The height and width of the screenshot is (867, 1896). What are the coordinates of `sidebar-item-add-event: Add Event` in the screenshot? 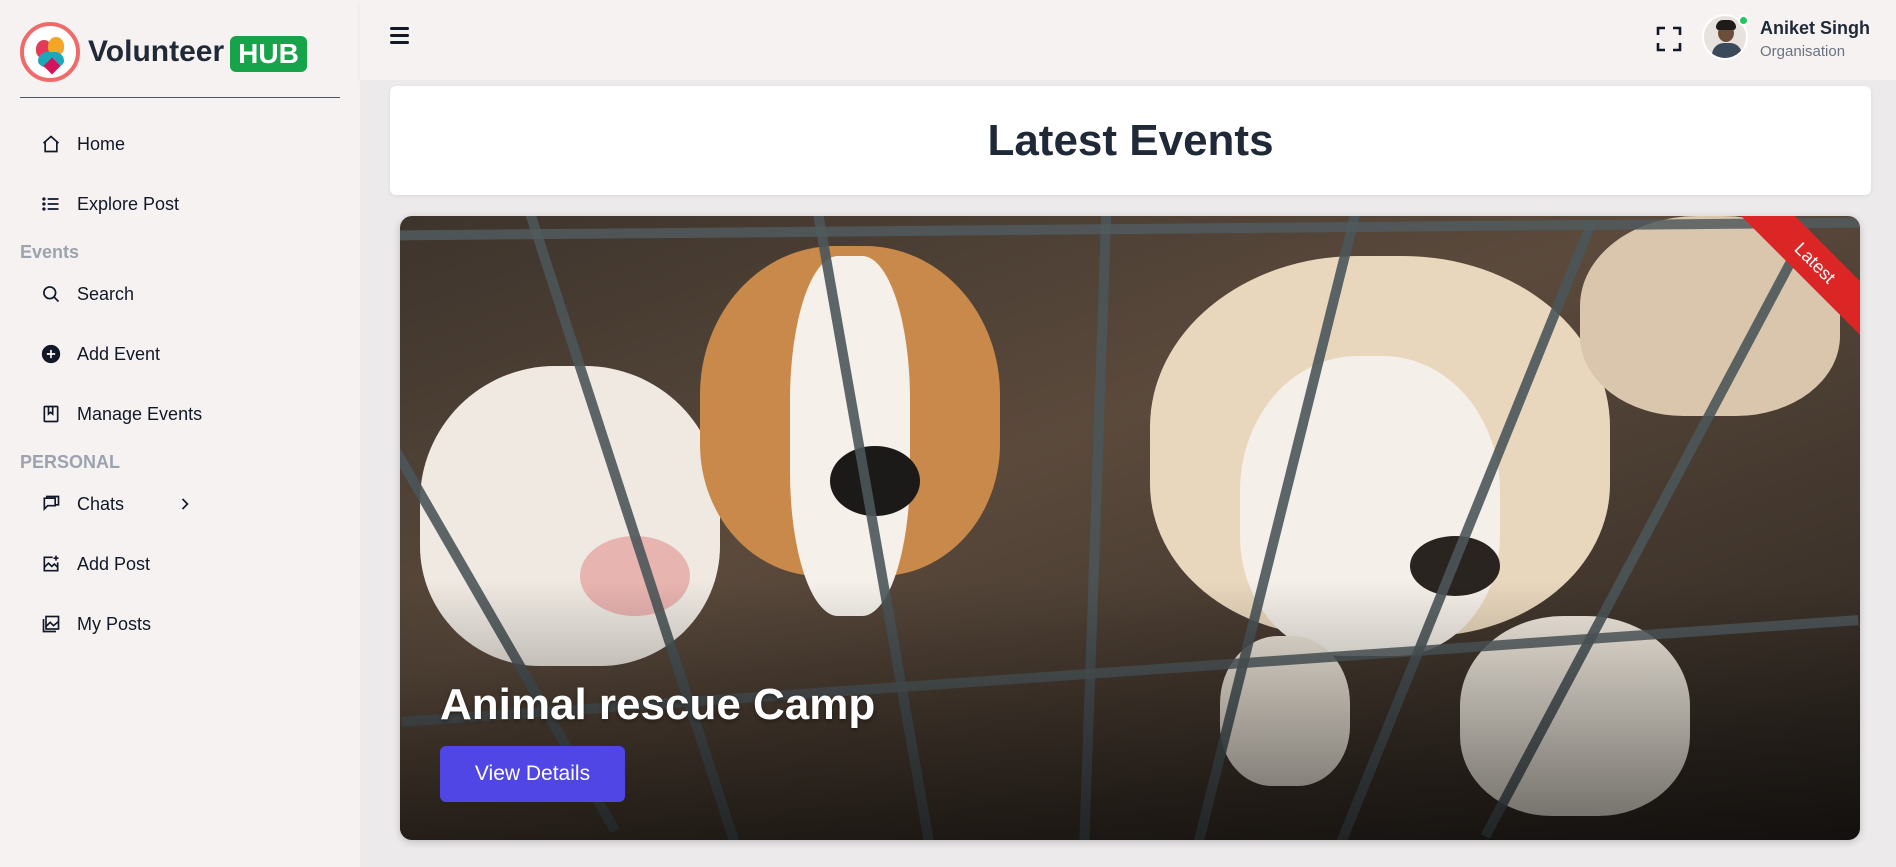 It's located at (100, 354).